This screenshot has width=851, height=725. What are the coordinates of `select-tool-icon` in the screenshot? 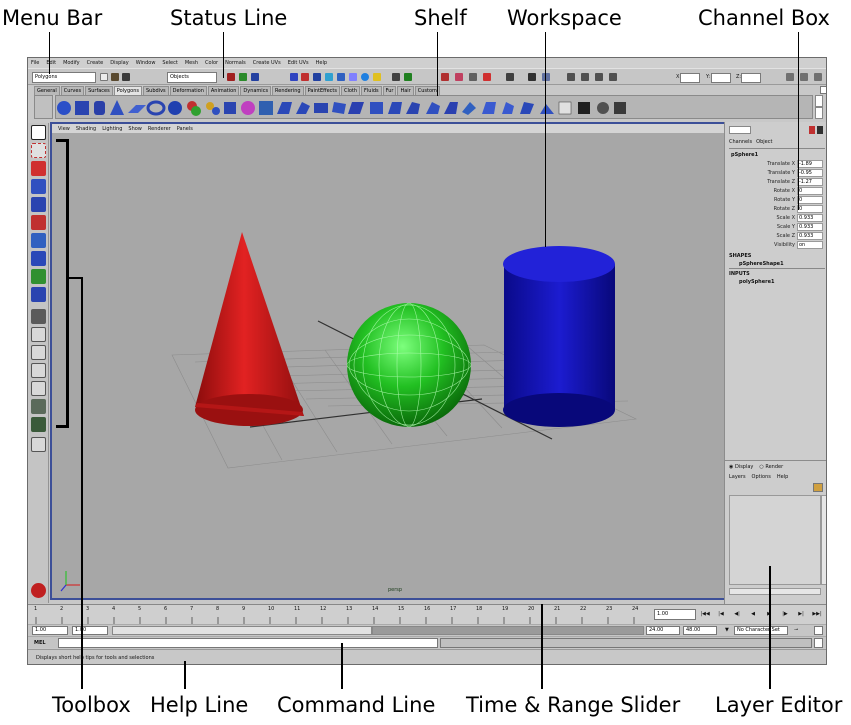 It's located at (38, 132).